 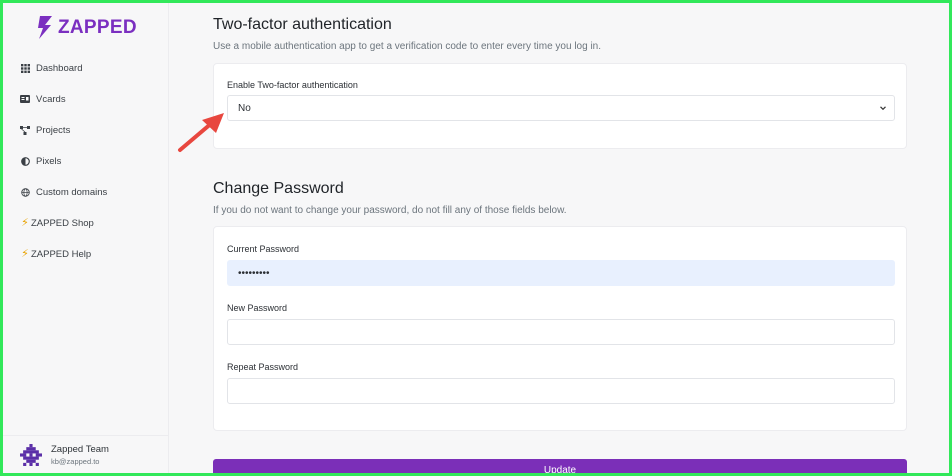 What do you see at coordinates (61, 254) in the screenshot?
I see `sidebar-item-label: ZAPPED Help` at bounding box center [61, 254].